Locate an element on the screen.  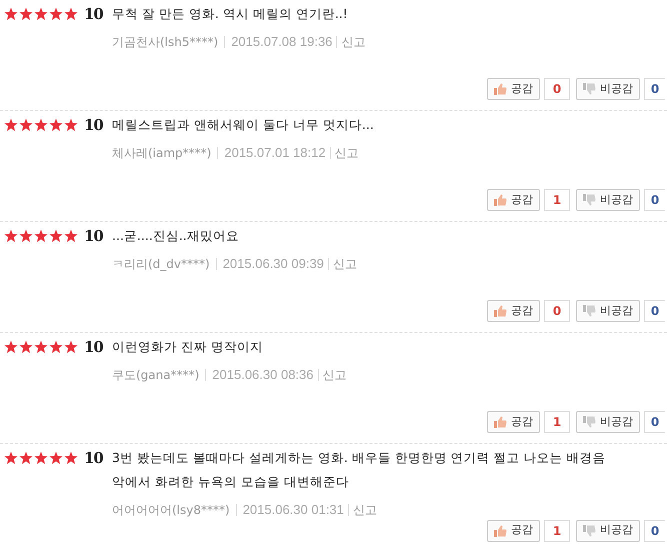
author-name: ㅋ리리(d_dv****) is located at coordinates (161, 264).